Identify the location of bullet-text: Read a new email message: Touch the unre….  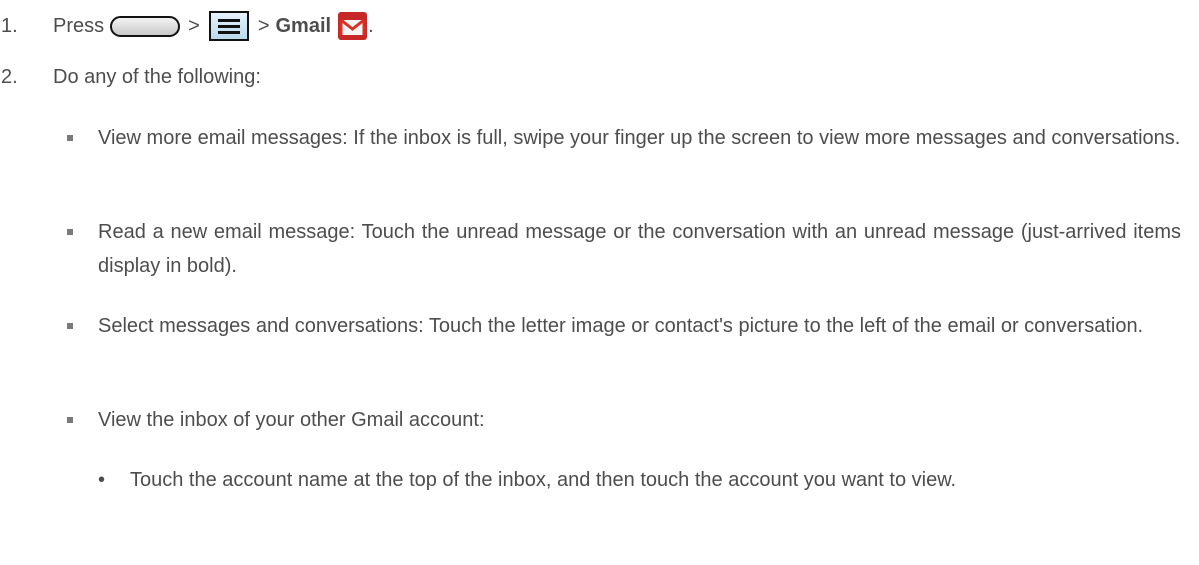
(639, 249).